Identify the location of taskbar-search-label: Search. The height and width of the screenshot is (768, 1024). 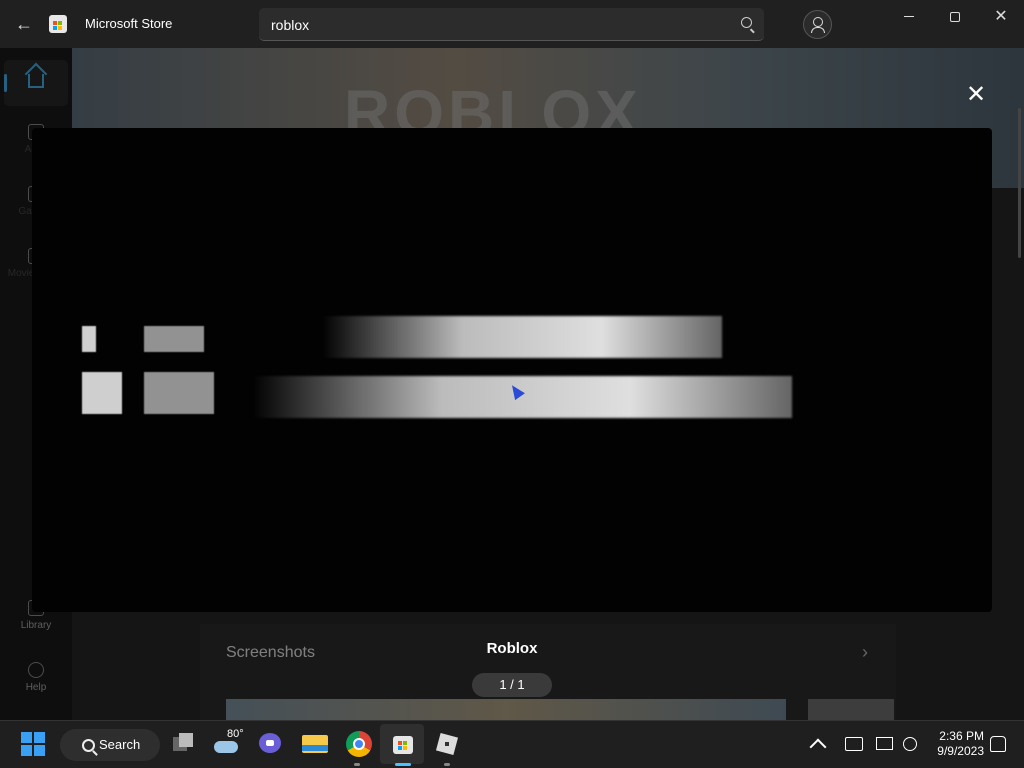
(120, 744).